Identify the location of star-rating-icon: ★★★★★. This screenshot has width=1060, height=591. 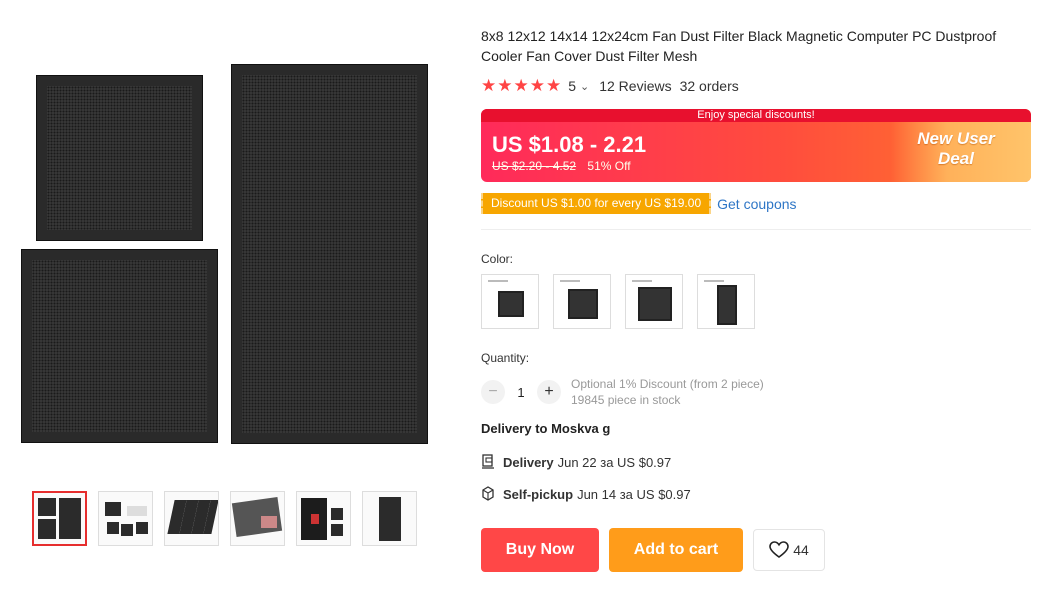
(522, 85).